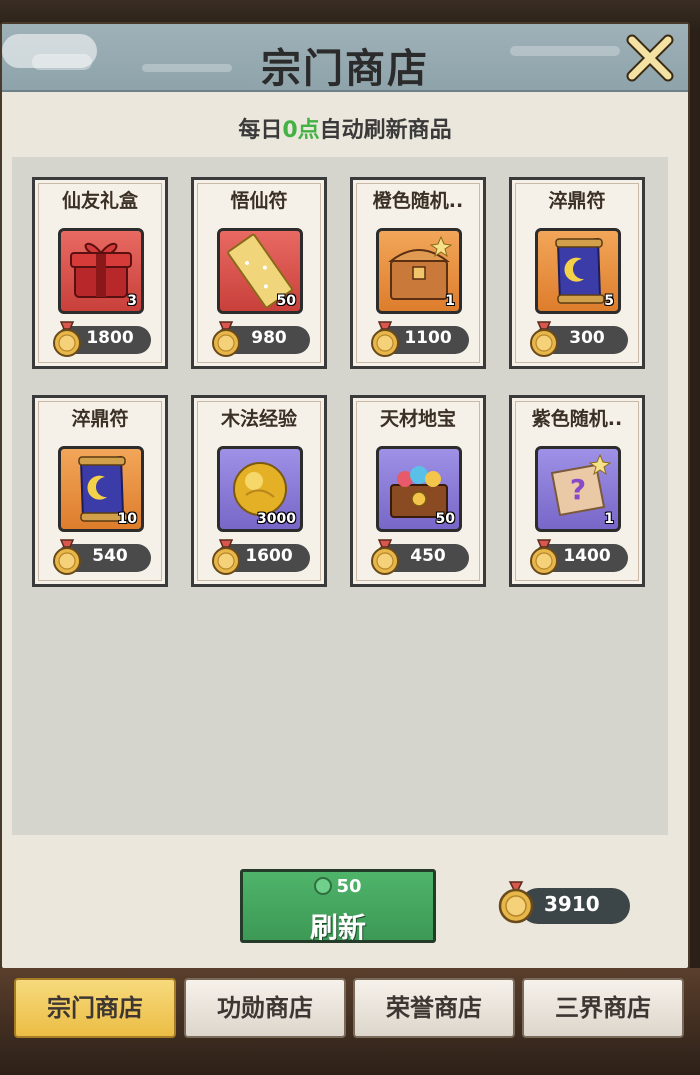 This screenshot has height=1075, width=700. Describe the element at coordinates (417, 419) in the screenshot. I see `item-name: 天材地宝` at that location.